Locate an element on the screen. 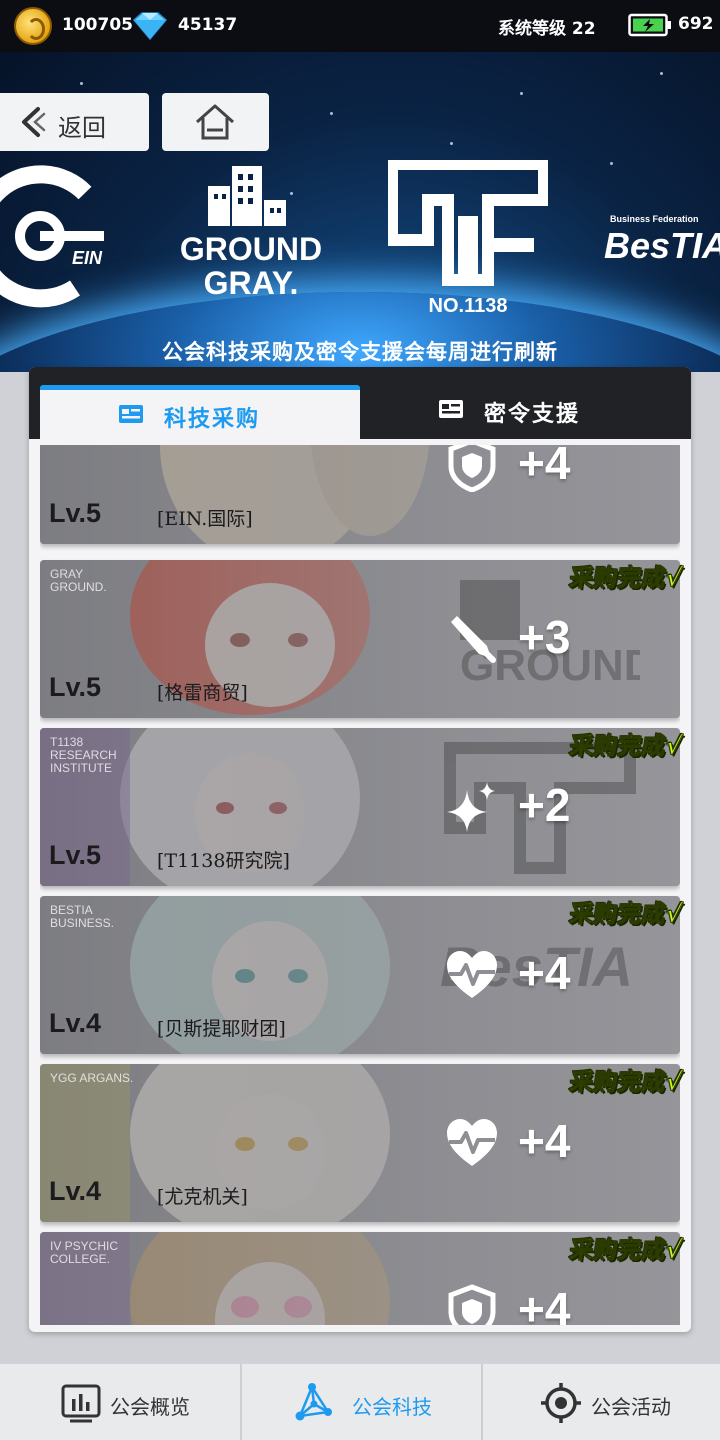 The height and width of the screenshot is (1440, 720). blade-icon is located at coordinates (473, 639).